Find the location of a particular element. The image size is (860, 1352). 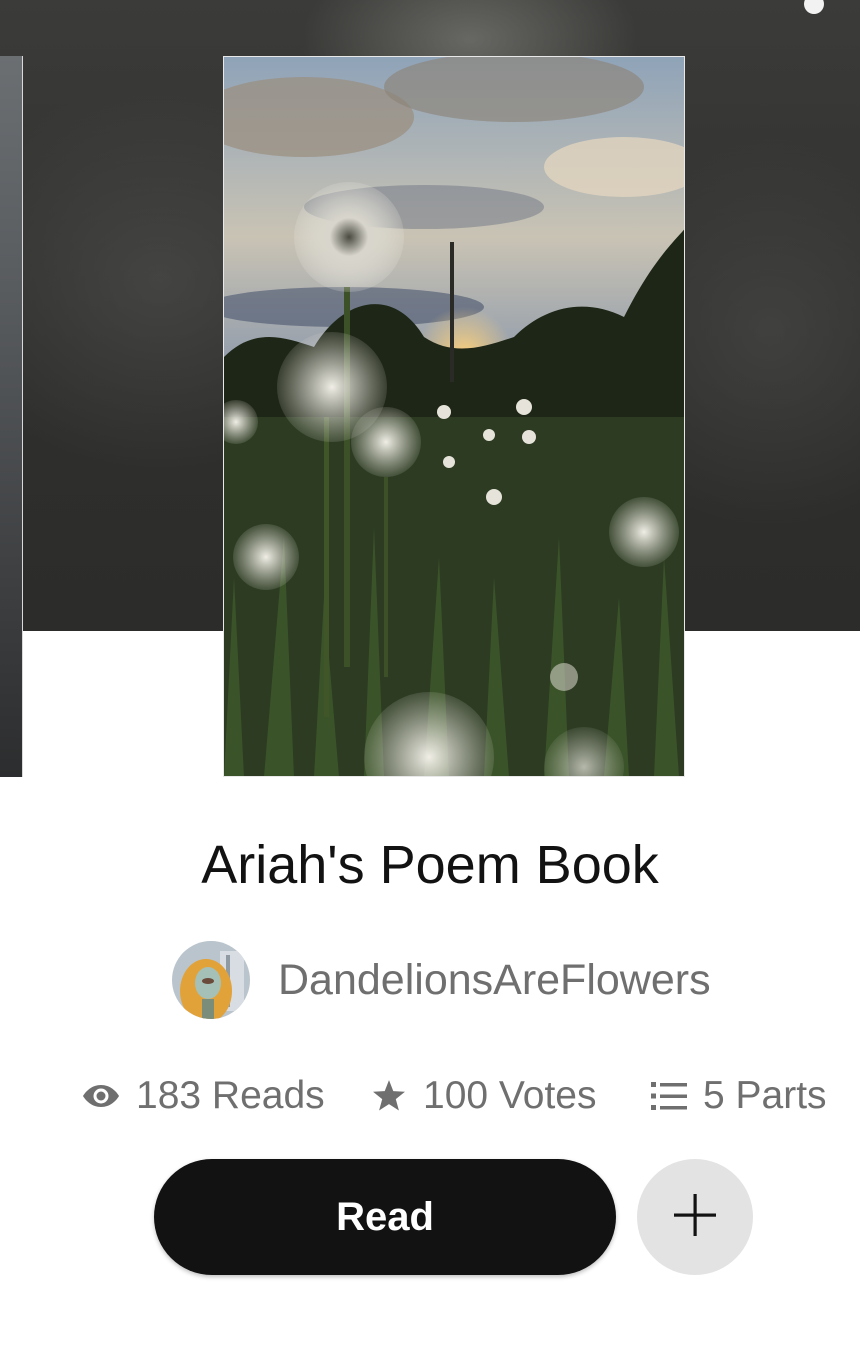

author-row: DandelionsAreFlowers is located at coordinates (441, 980).